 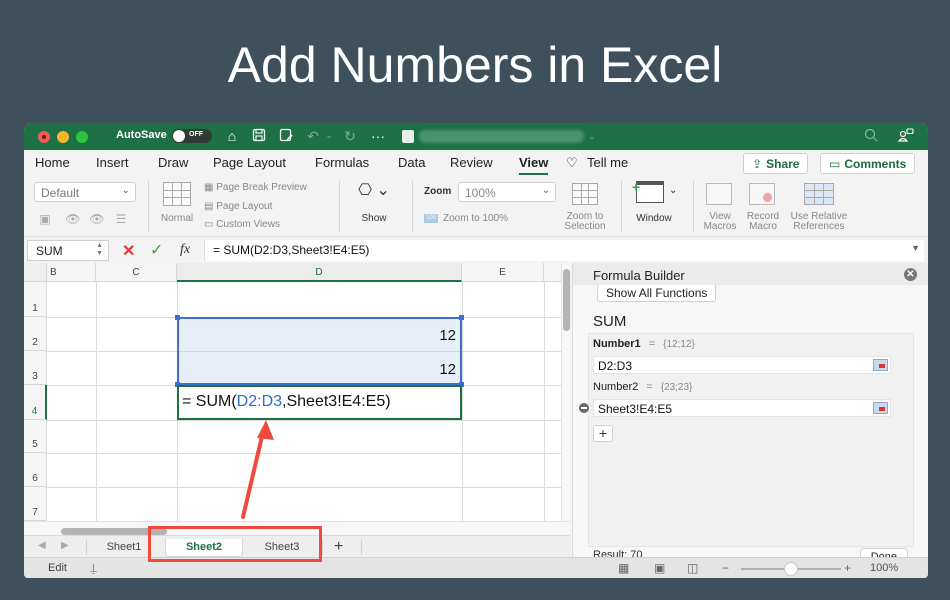 What do you see at coordinates (35, 299) in the screenshot?
I see `row-header-1: 1` at bounding box center [35, 299].